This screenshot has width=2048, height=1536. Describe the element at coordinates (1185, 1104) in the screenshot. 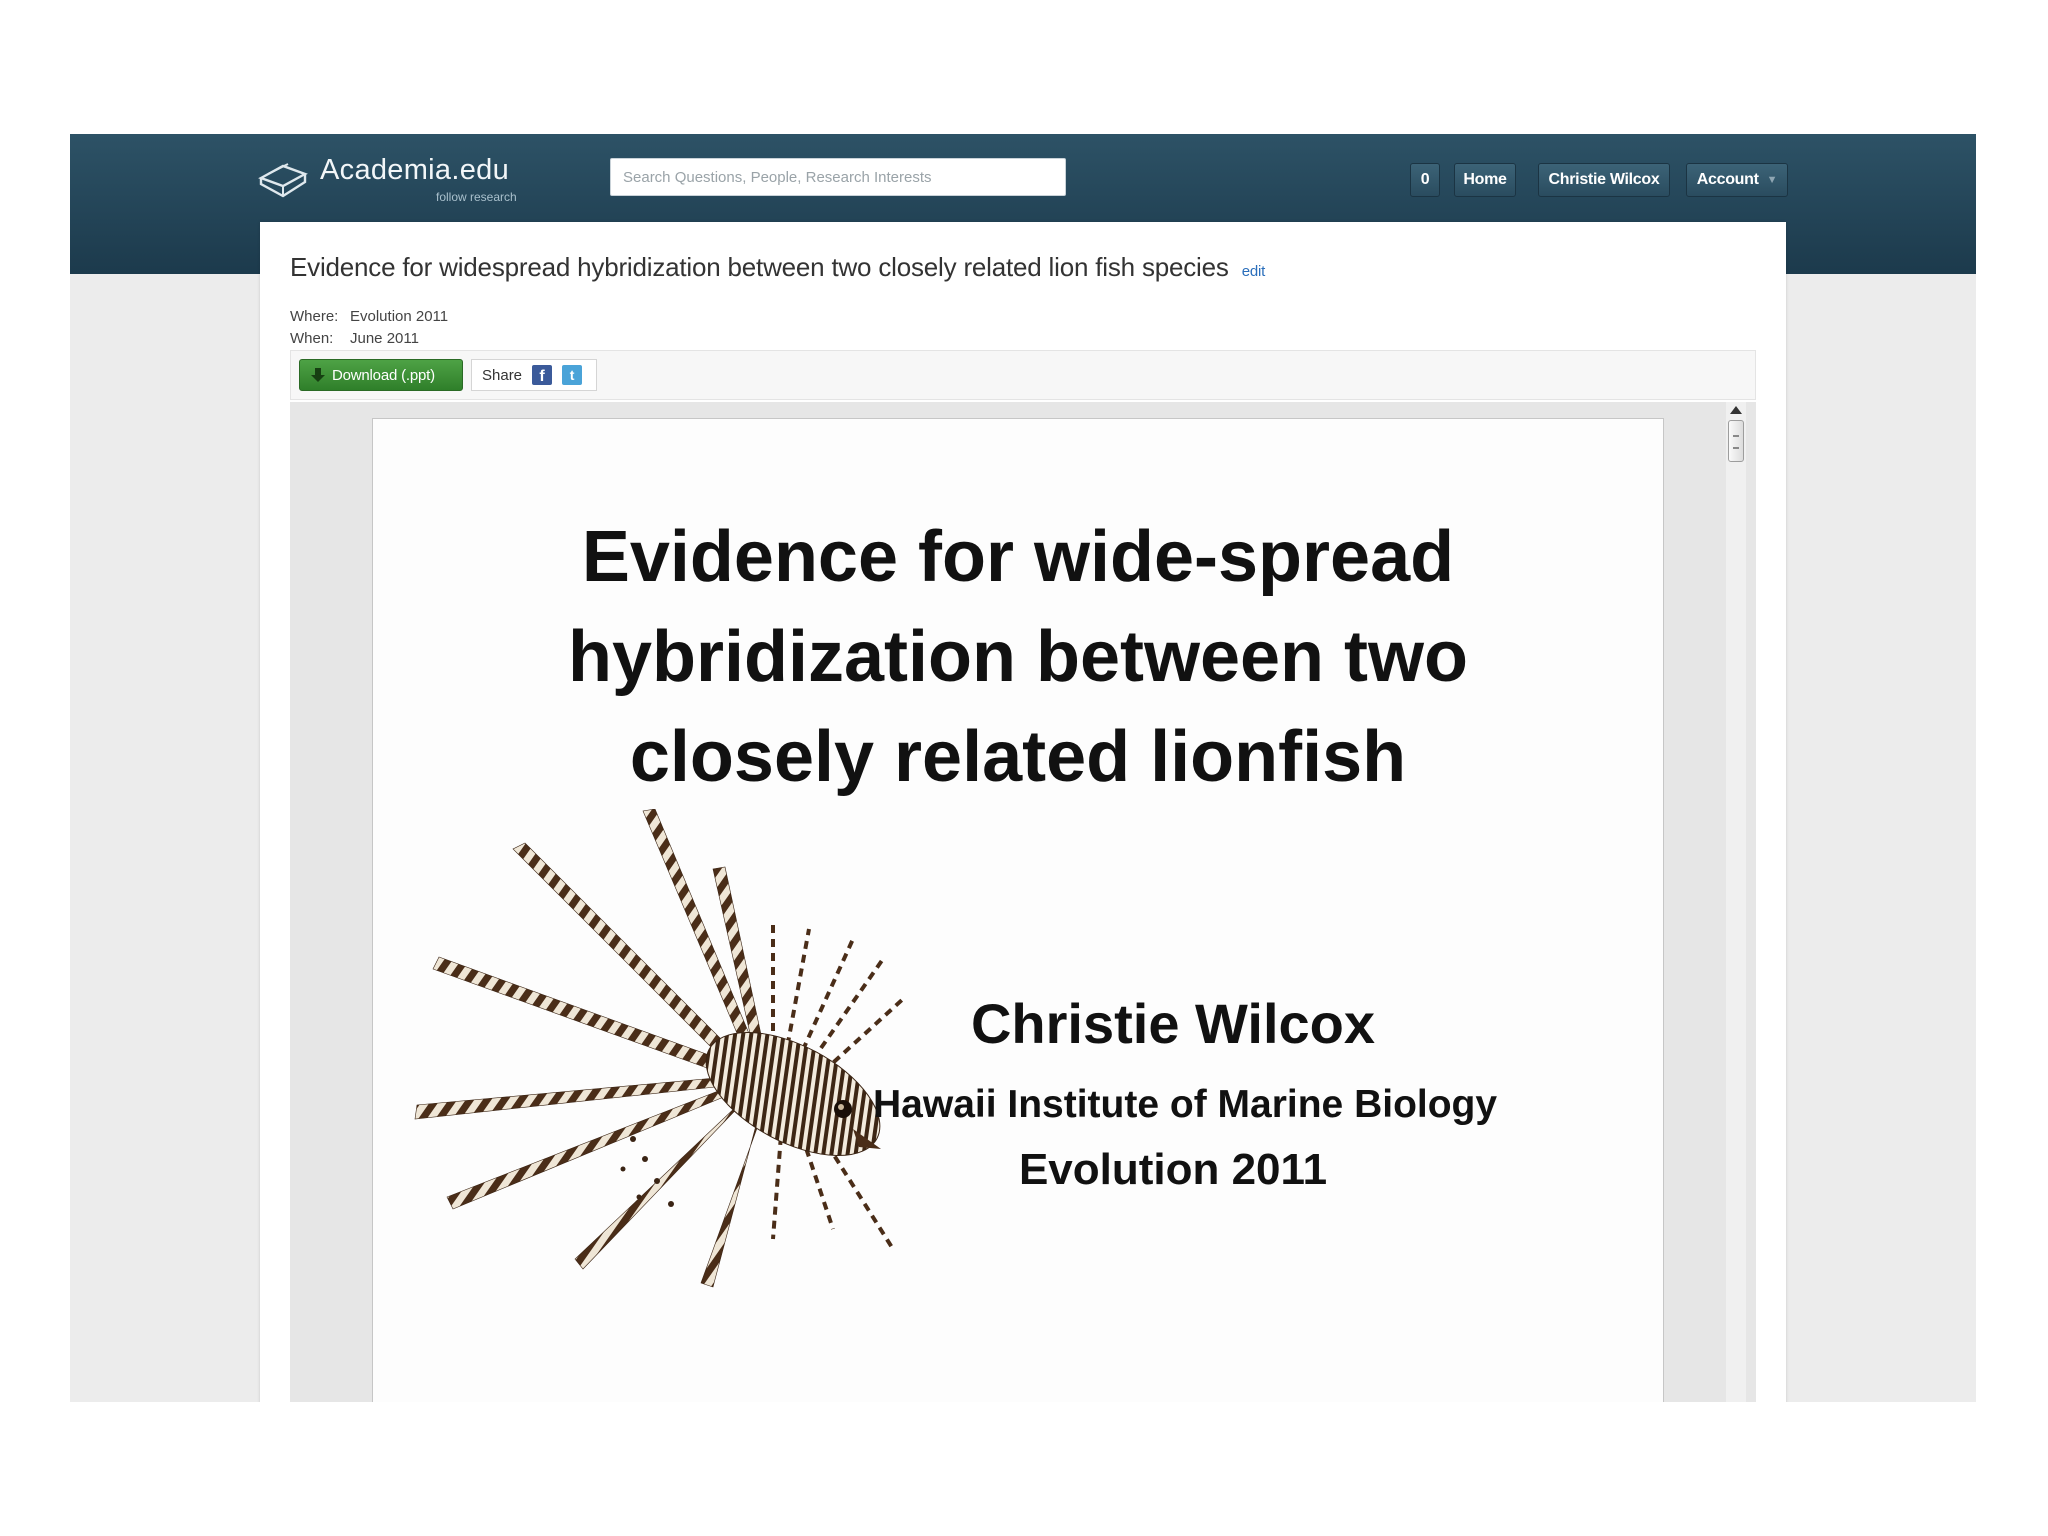

I see `slide-affiliation: Hawaii Institute of Marine Biology` at that location.